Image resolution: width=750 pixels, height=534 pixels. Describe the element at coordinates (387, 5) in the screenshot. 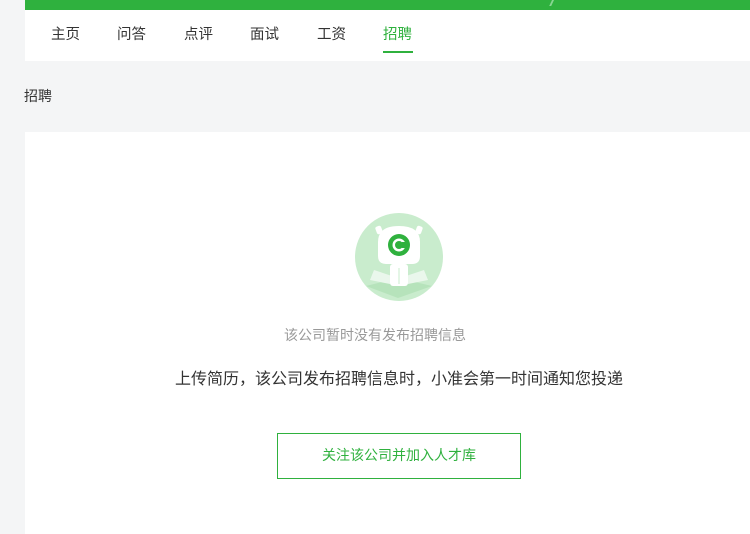

I see `top-banner-strip` at that location.